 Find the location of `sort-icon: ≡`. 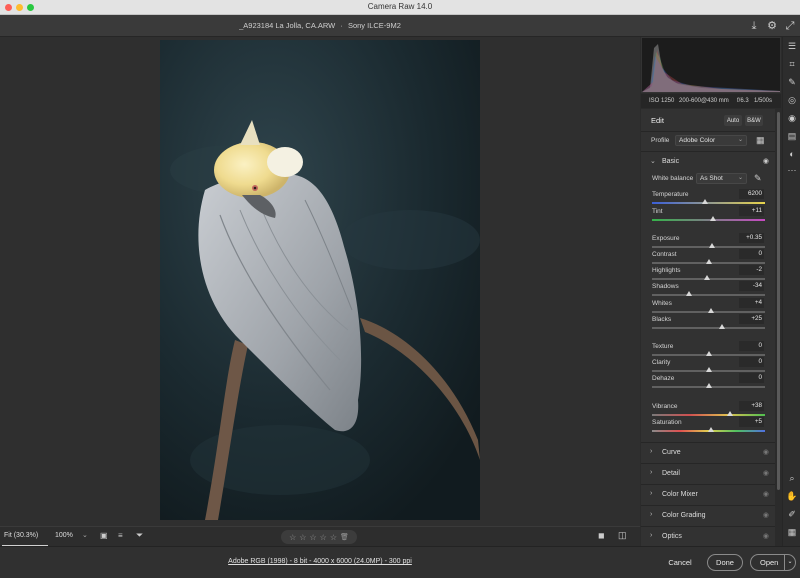

sort-icon: ≡ is located at coordinates (120, 535).